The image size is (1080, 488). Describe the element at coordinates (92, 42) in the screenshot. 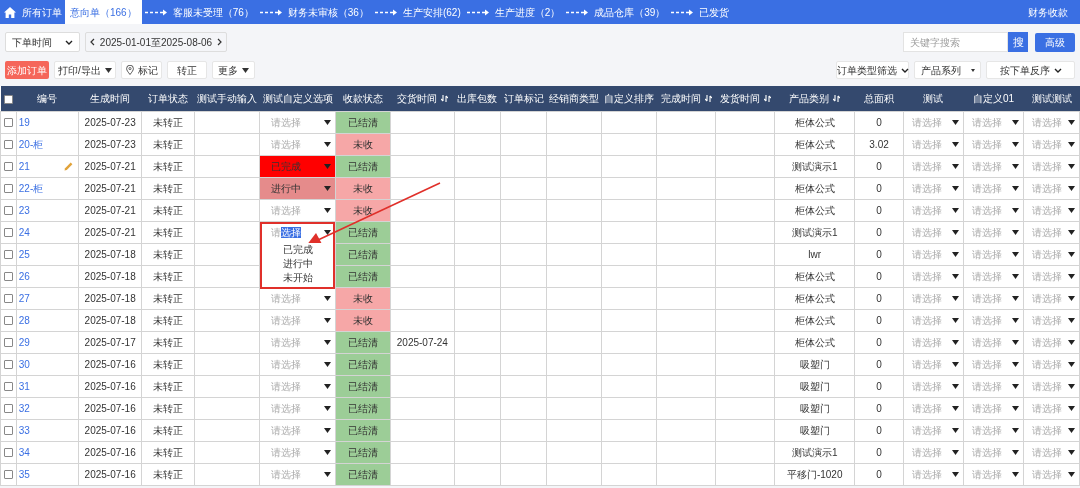

I see `chevron-left-icon` at that location.